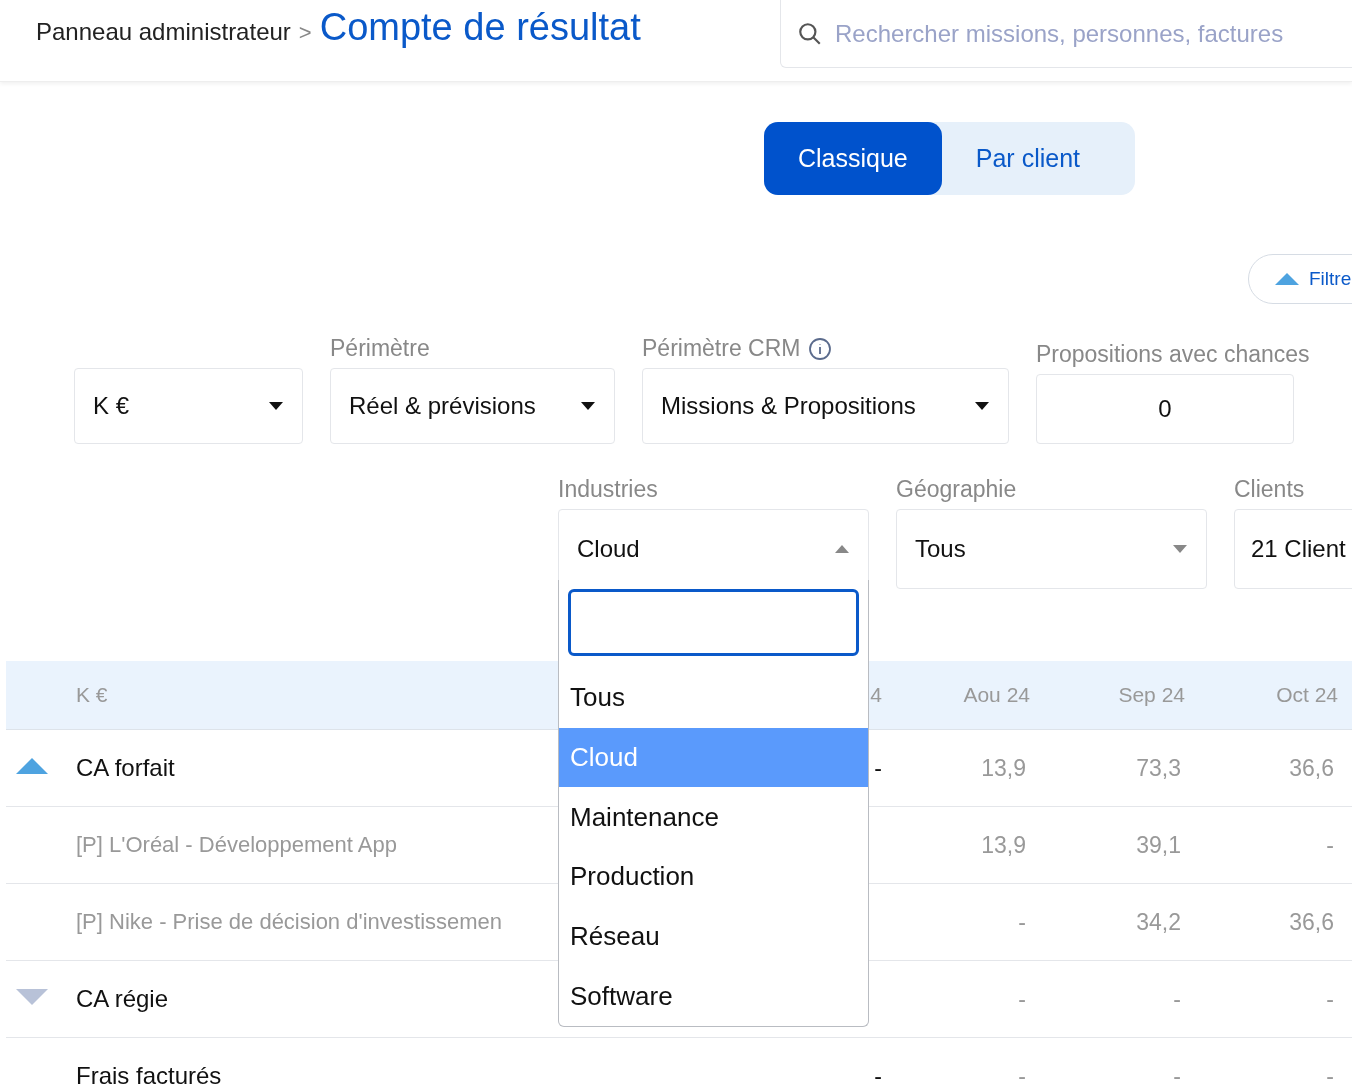  I want to click on column-header: Oct 24, so click(1307, 695).